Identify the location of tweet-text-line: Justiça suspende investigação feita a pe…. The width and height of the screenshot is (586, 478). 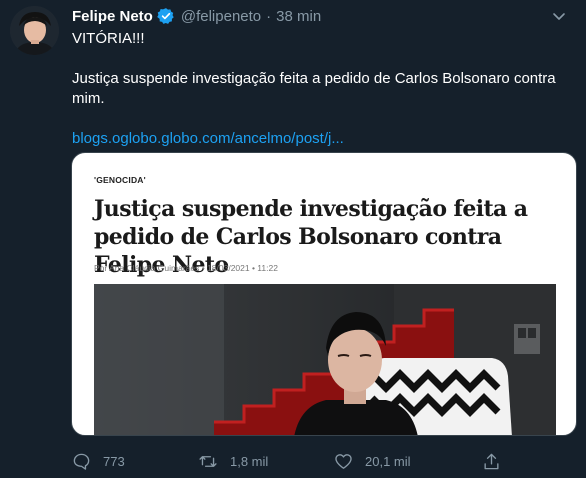
(314, 88).